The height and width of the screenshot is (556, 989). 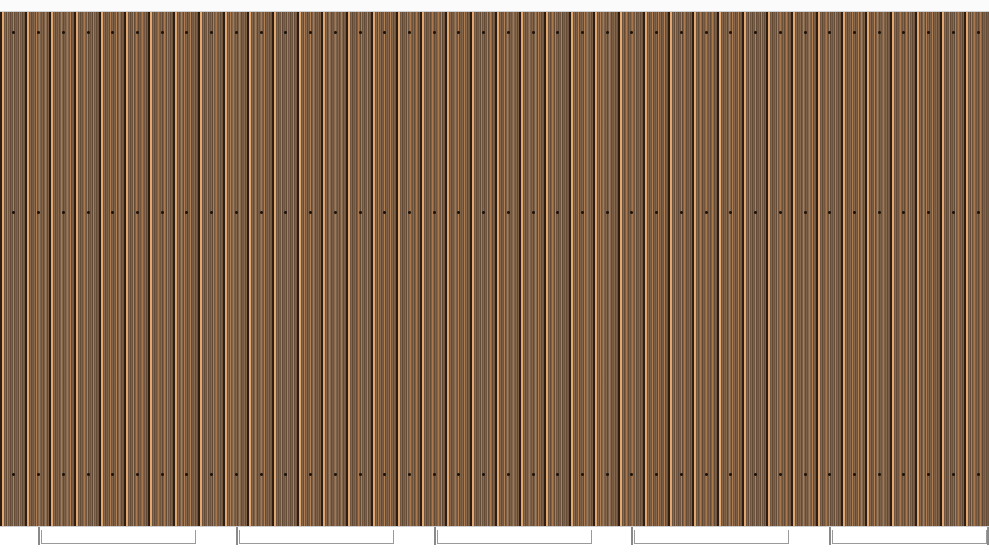 What do you see at coordinates (494, 6) in the screenshot?
I see `top-edge` at bounding box center [494, 6].